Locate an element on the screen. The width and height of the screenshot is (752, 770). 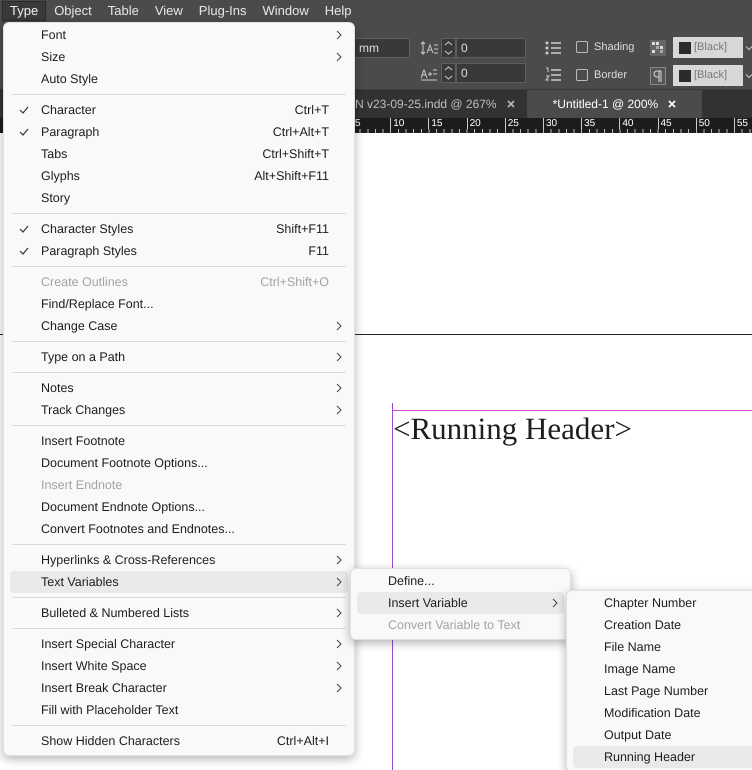
menu-item-label: Size is located at coordinates (53, 57).